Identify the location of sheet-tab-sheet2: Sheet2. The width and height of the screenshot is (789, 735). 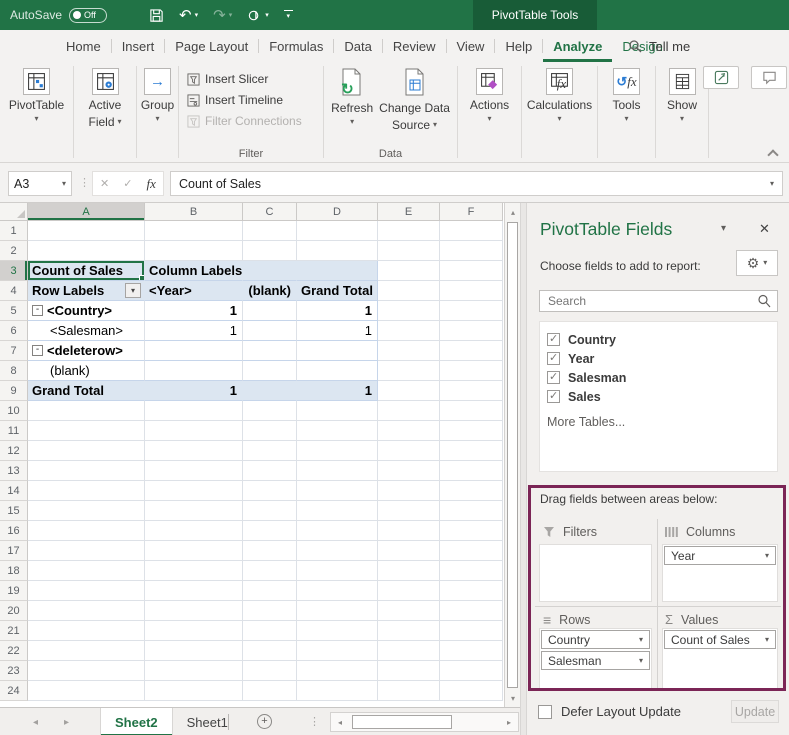
(136, 721).